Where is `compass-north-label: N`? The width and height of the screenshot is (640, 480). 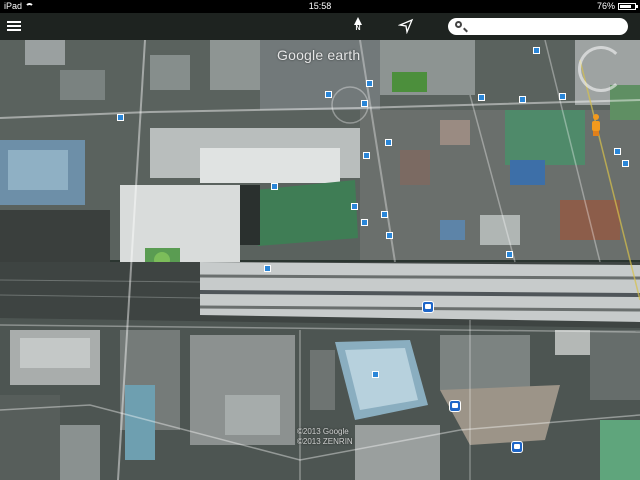 compass-north-label: N is located at coordinates (358, 28).